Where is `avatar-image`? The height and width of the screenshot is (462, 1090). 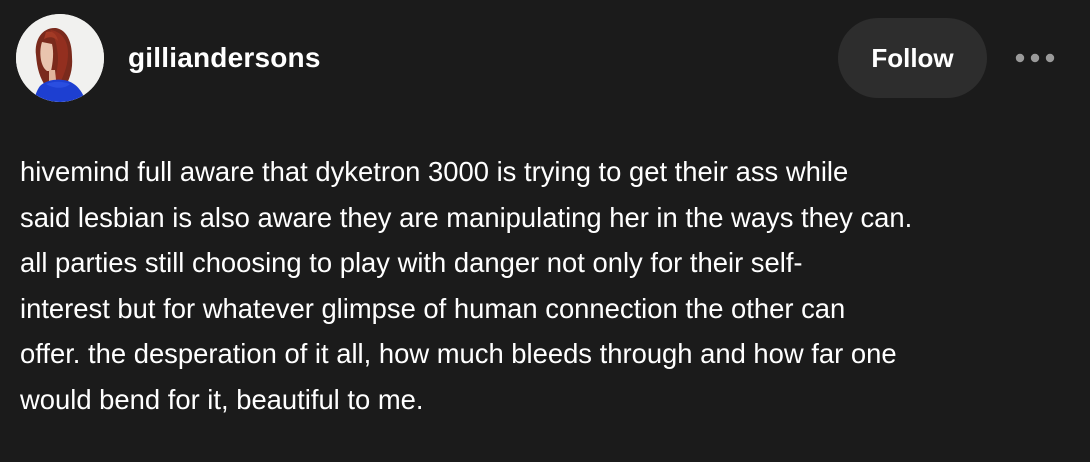 avatar-image is located at coordinates (60, 58).